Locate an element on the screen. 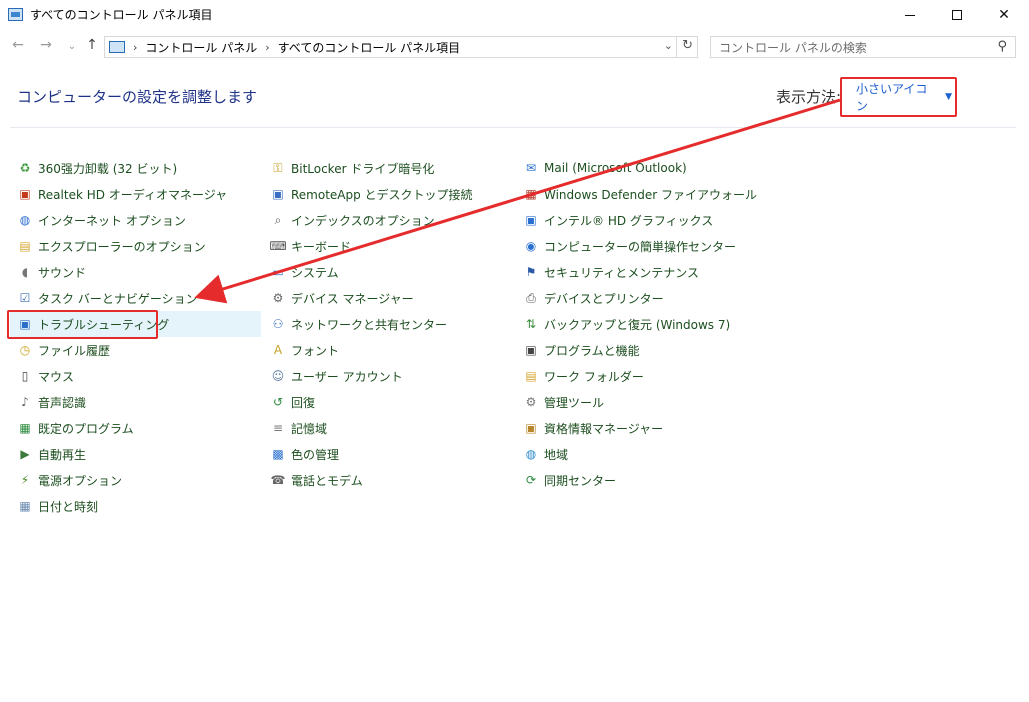 The width and height of the screenshot is (1029, 702). control-panel-item: ▣ Realtek HD オーディオマネージャ is located at coordinates (135, 194).